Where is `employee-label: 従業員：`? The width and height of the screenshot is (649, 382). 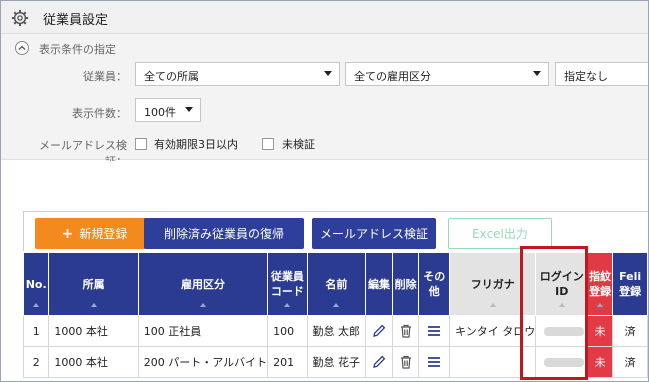
employee-label: 従業員： is located at coordinates (105, 76).